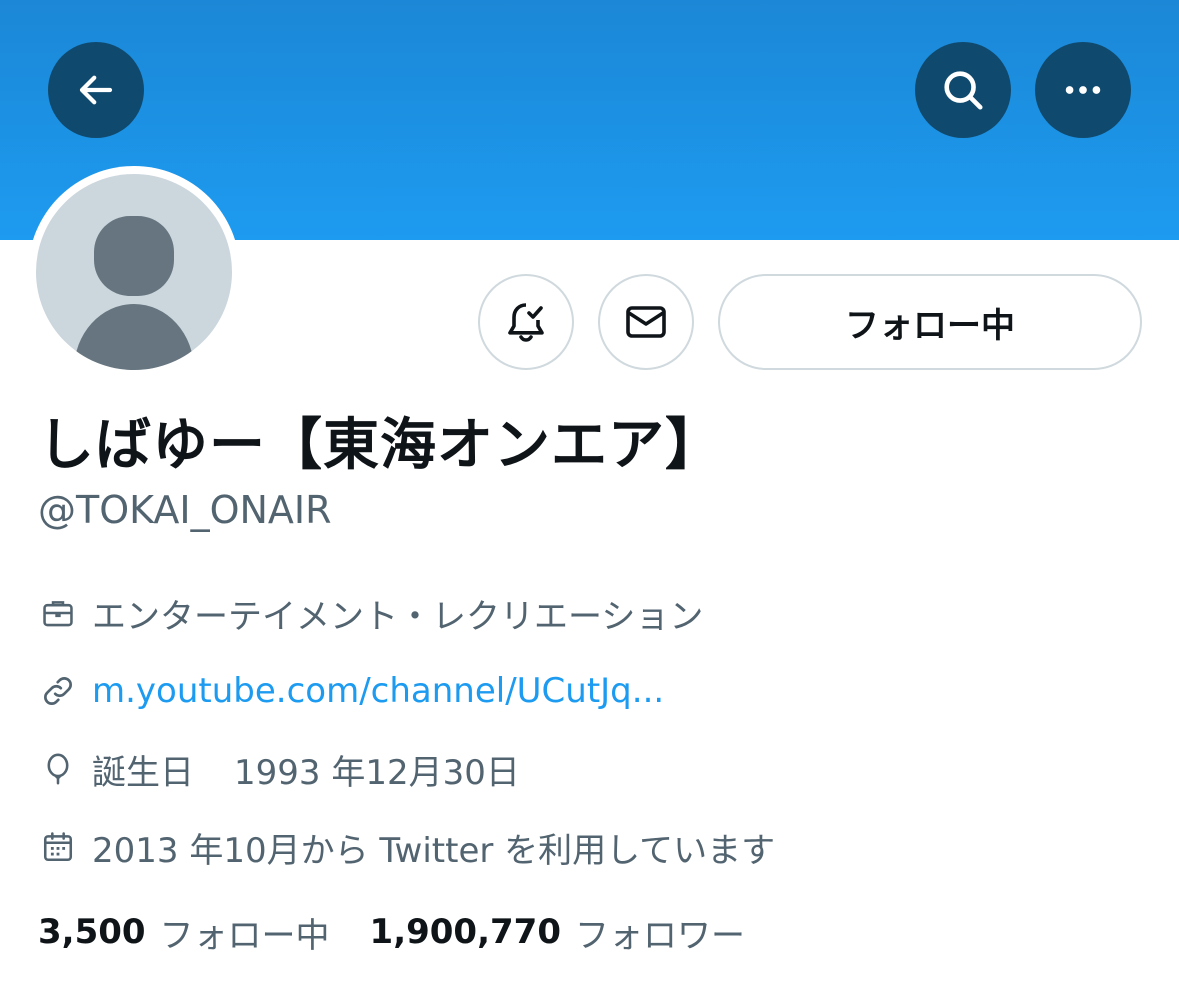 Image resolution: width=1179 pixels, height=999 pixels. Describe the element at coordinates (377, 772) in the screenshot. I see `birthday-value: 1993 年12月30日` at that location.